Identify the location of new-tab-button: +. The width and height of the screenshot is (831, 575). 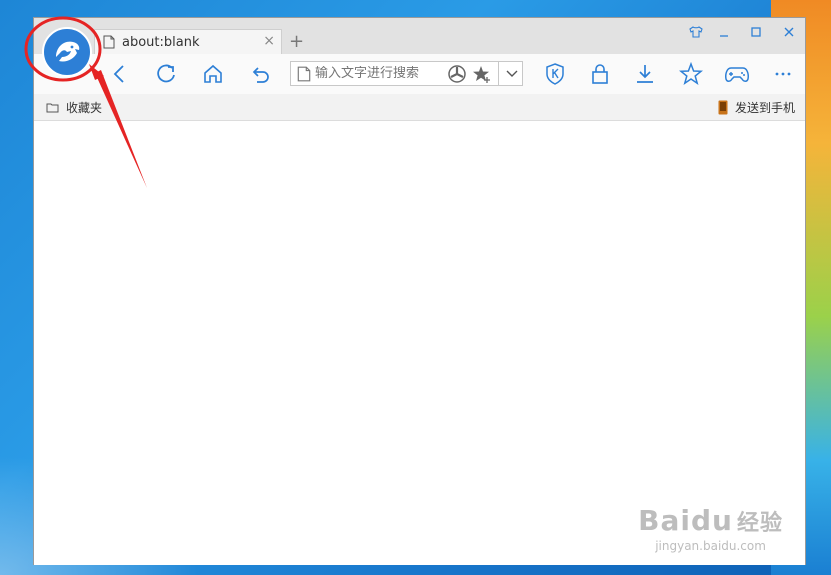
(296, 41).